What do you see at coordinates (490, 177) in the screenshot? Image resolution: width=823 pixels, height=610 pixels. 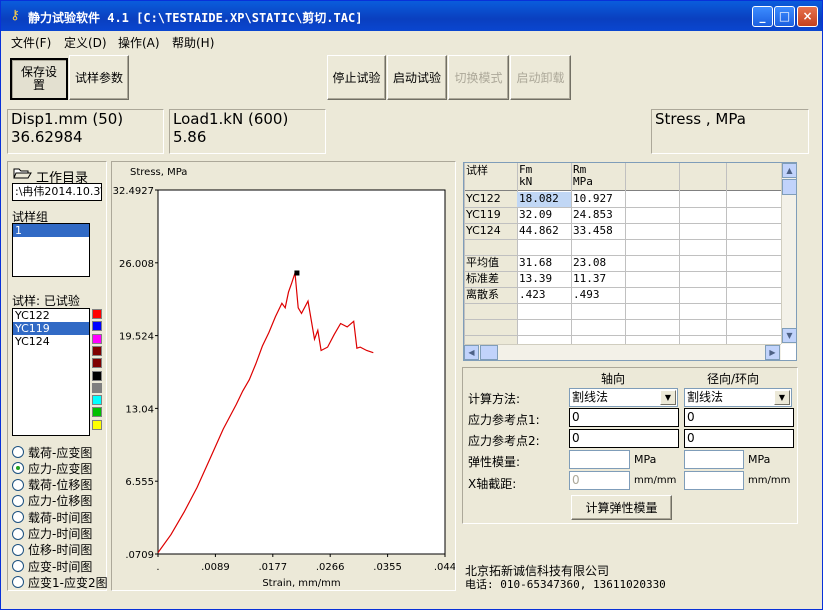 I see `header-cell: 试样` at bounding box center [490, 177].